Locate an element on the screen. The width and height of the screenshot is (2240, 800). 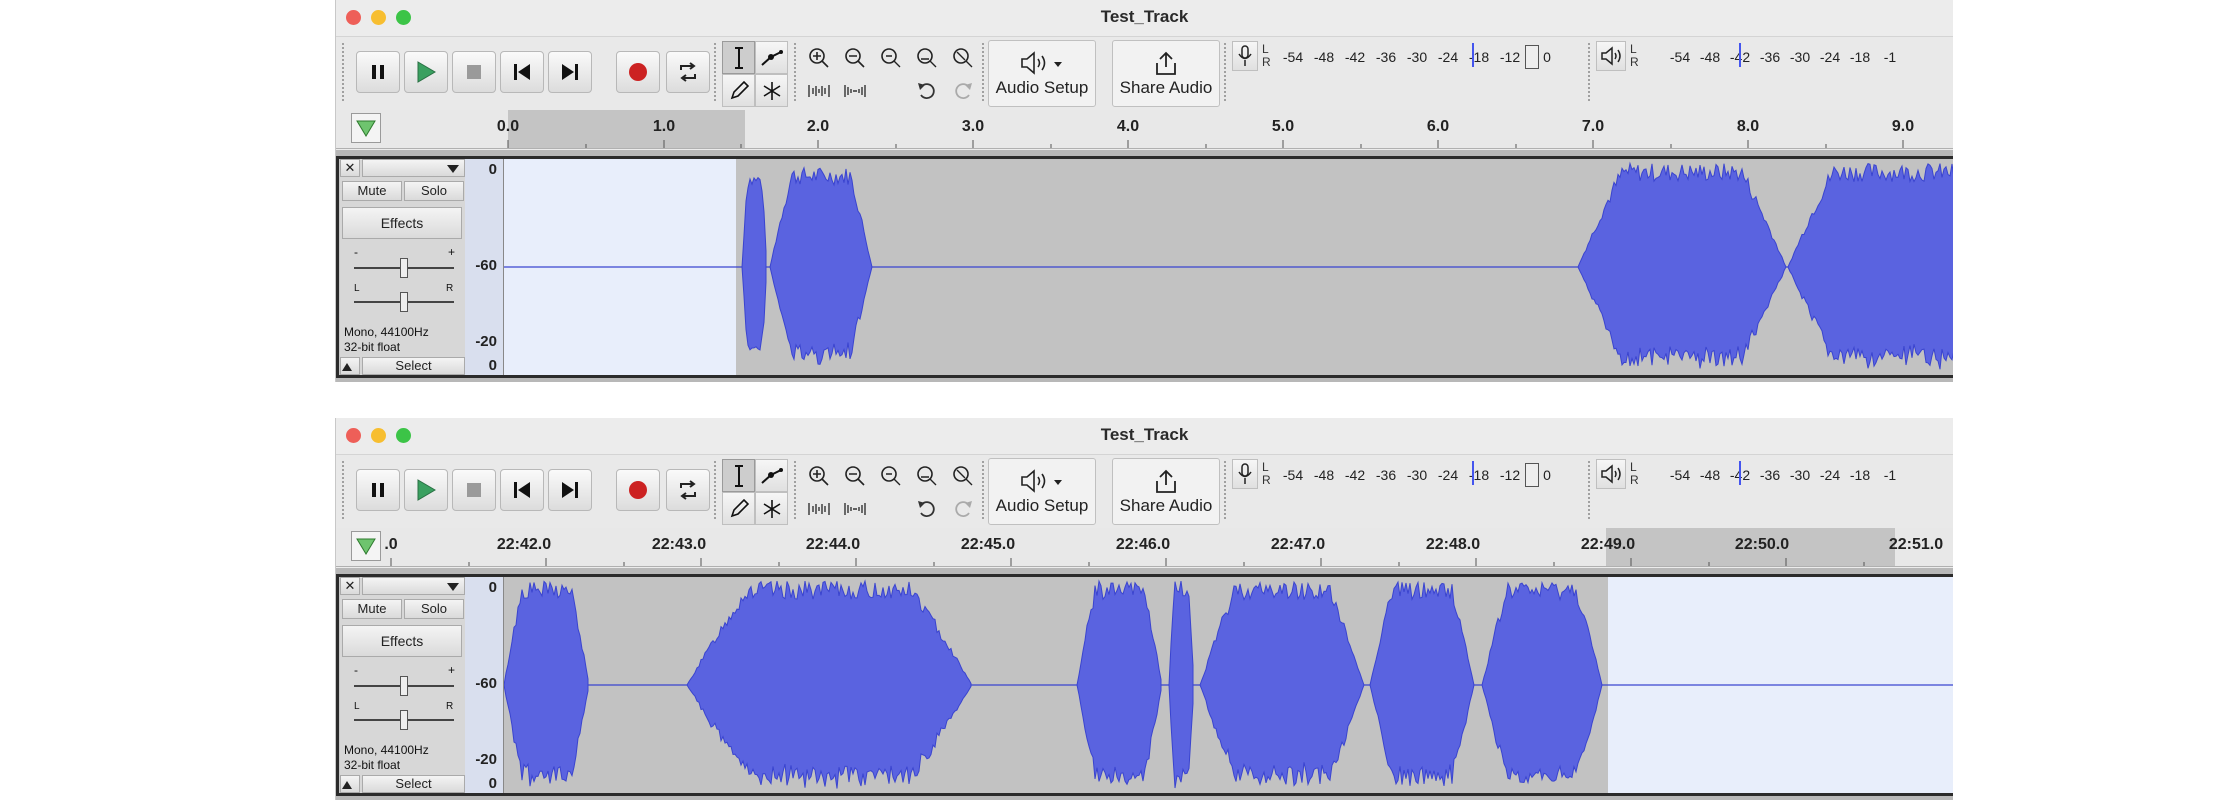
meter-tick: -24 is located at coordinates (1448, 57).